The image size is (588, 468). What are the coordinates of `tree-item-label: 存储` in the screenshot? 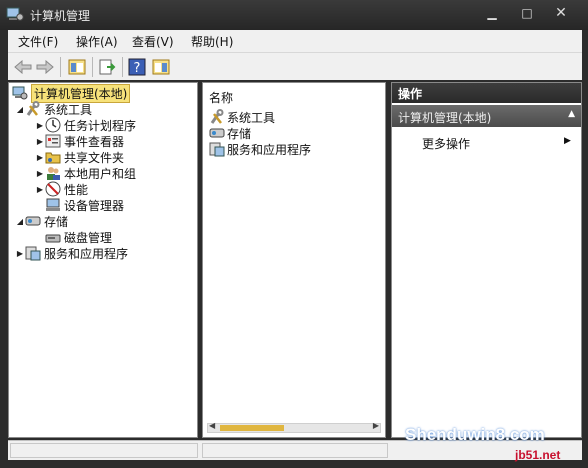 It's located at (56, 221).